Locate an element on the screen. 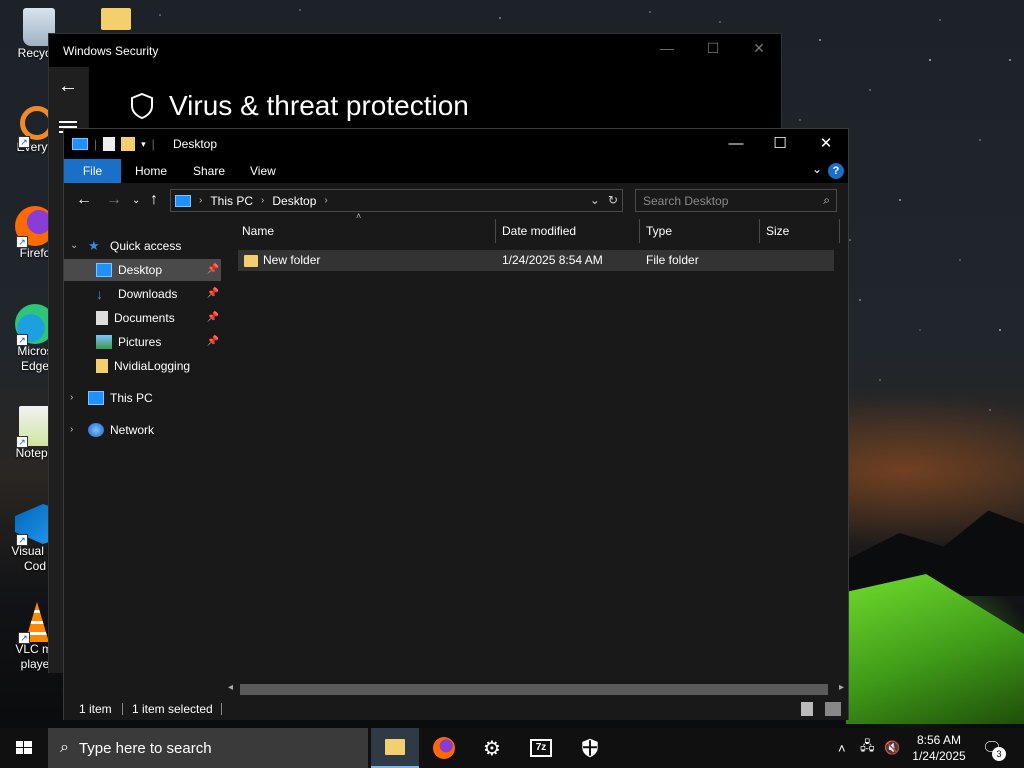 The width and height of the screenshot is (1024, 768). nav-this-pc: › This PC is located at coordinates (142, 398).